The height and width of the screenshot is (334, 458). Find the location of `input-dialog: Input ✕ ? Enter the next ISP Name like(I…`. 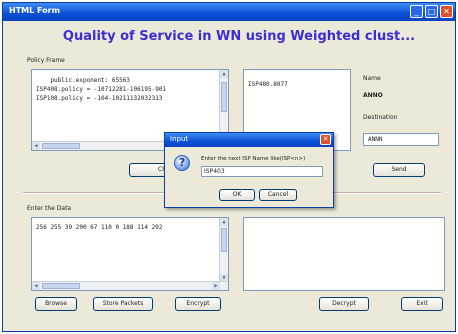

input-dialog: Input ✕ ? Enter the next ISP Name like(I… is located at coordinates (249, 170).